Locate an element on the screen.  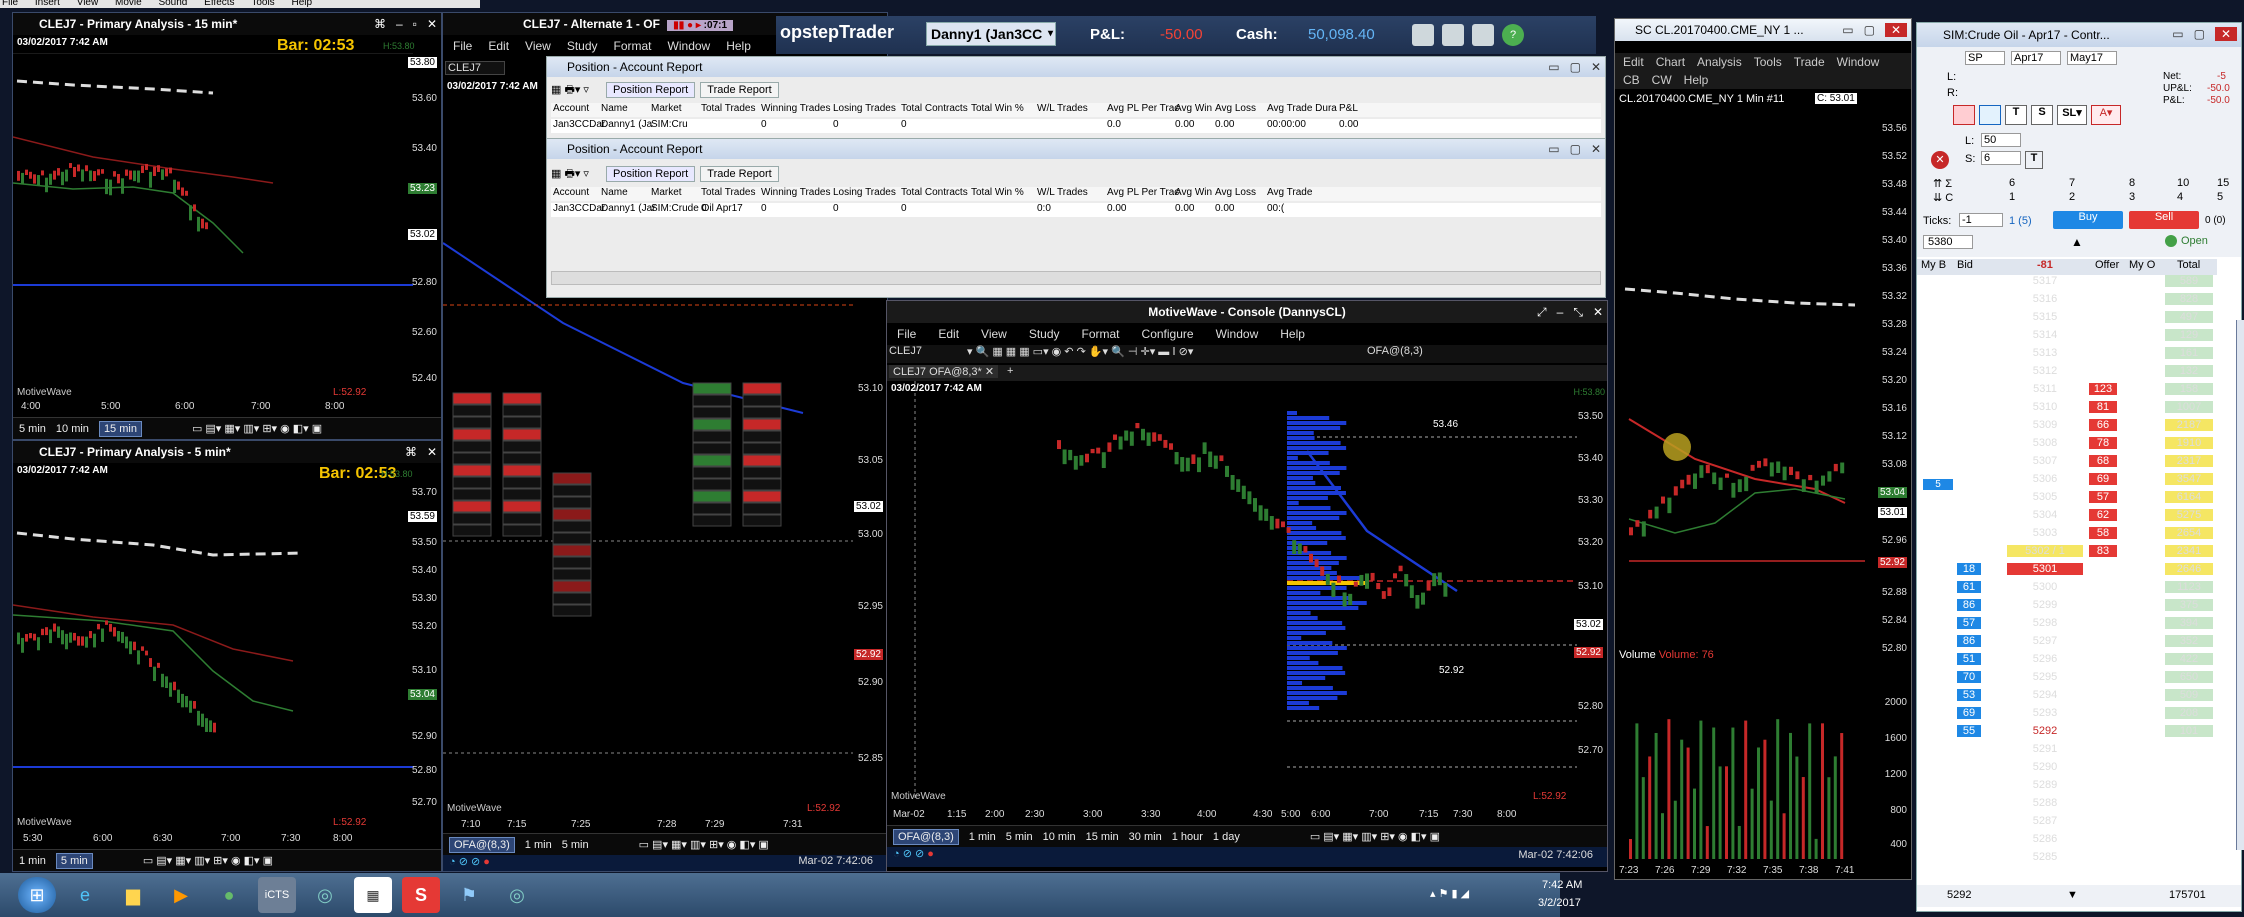
console-menu-window: Window is located at coordinates (1237, 334).